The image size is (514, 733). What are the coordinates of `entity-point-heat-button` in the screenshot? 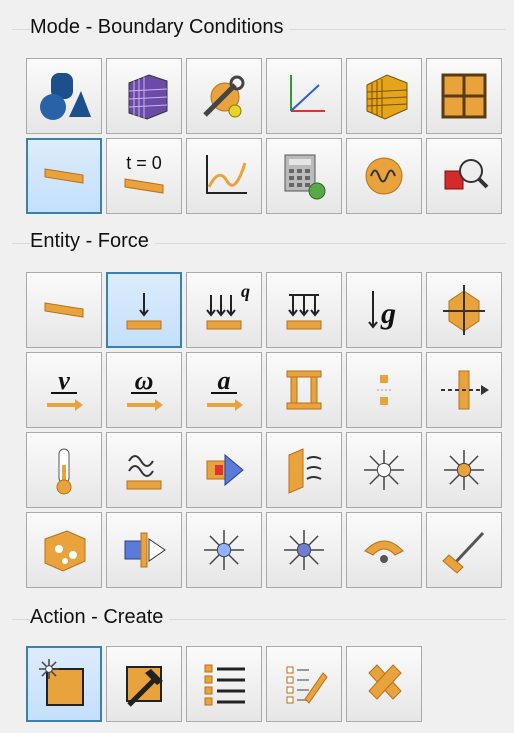 It's located at (384, 470).